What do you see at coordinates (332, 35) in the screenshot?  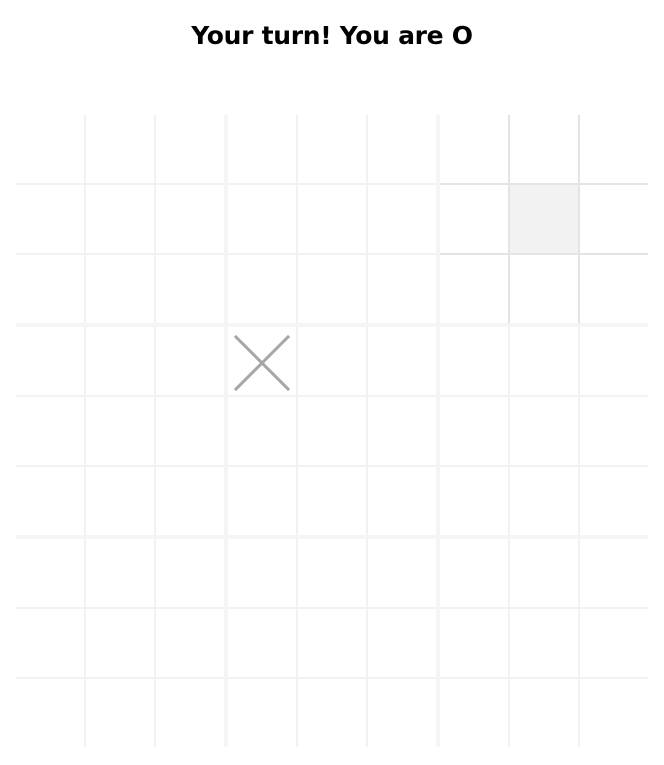 I see `turn-status: Your turn! You are O` at bounding box center [332, 35].